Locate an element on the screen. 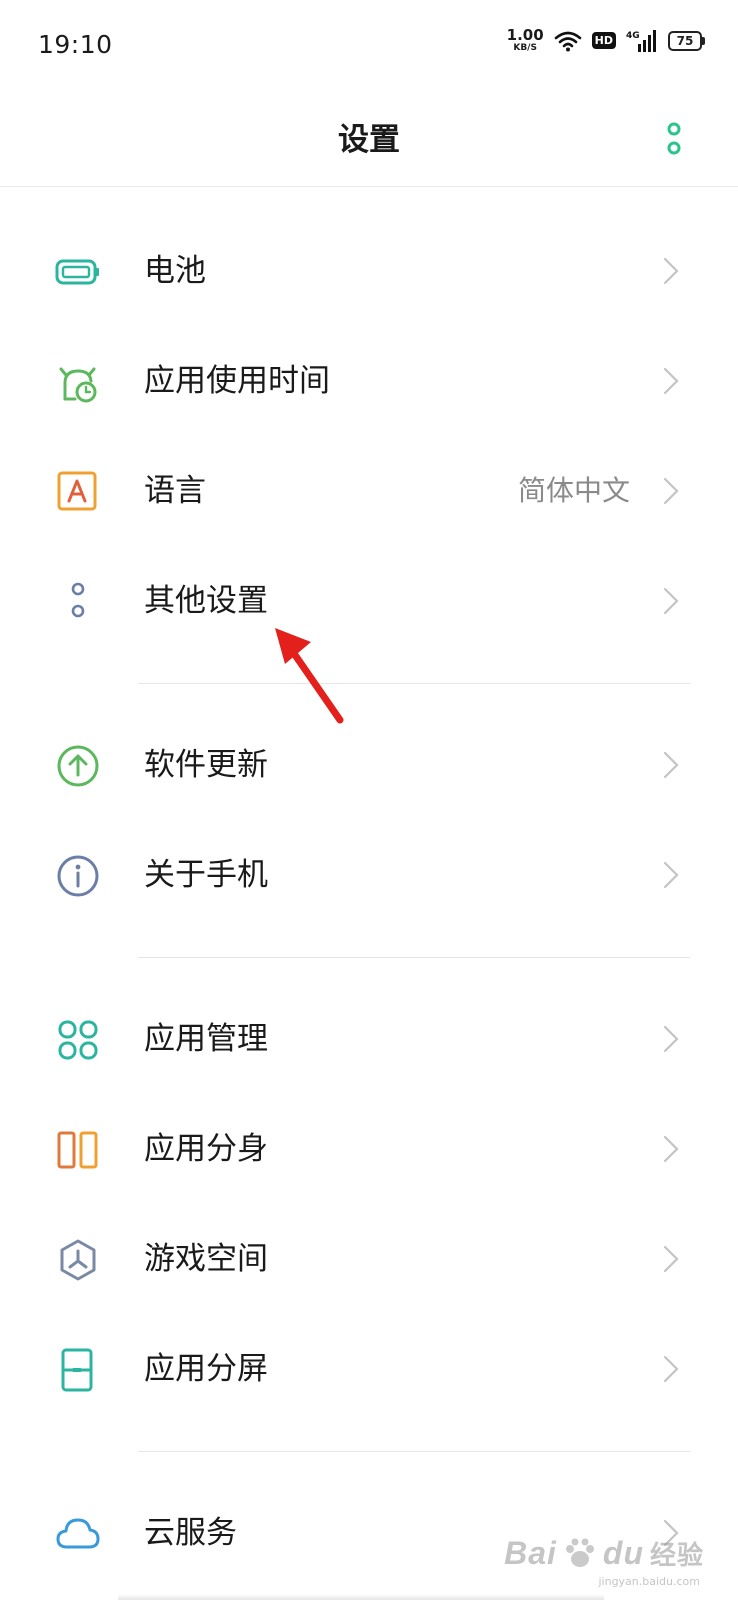 The width and height of the screenshot is (738, 1600). watermark-cn: 经验 is located at coordinates (676, 1555).